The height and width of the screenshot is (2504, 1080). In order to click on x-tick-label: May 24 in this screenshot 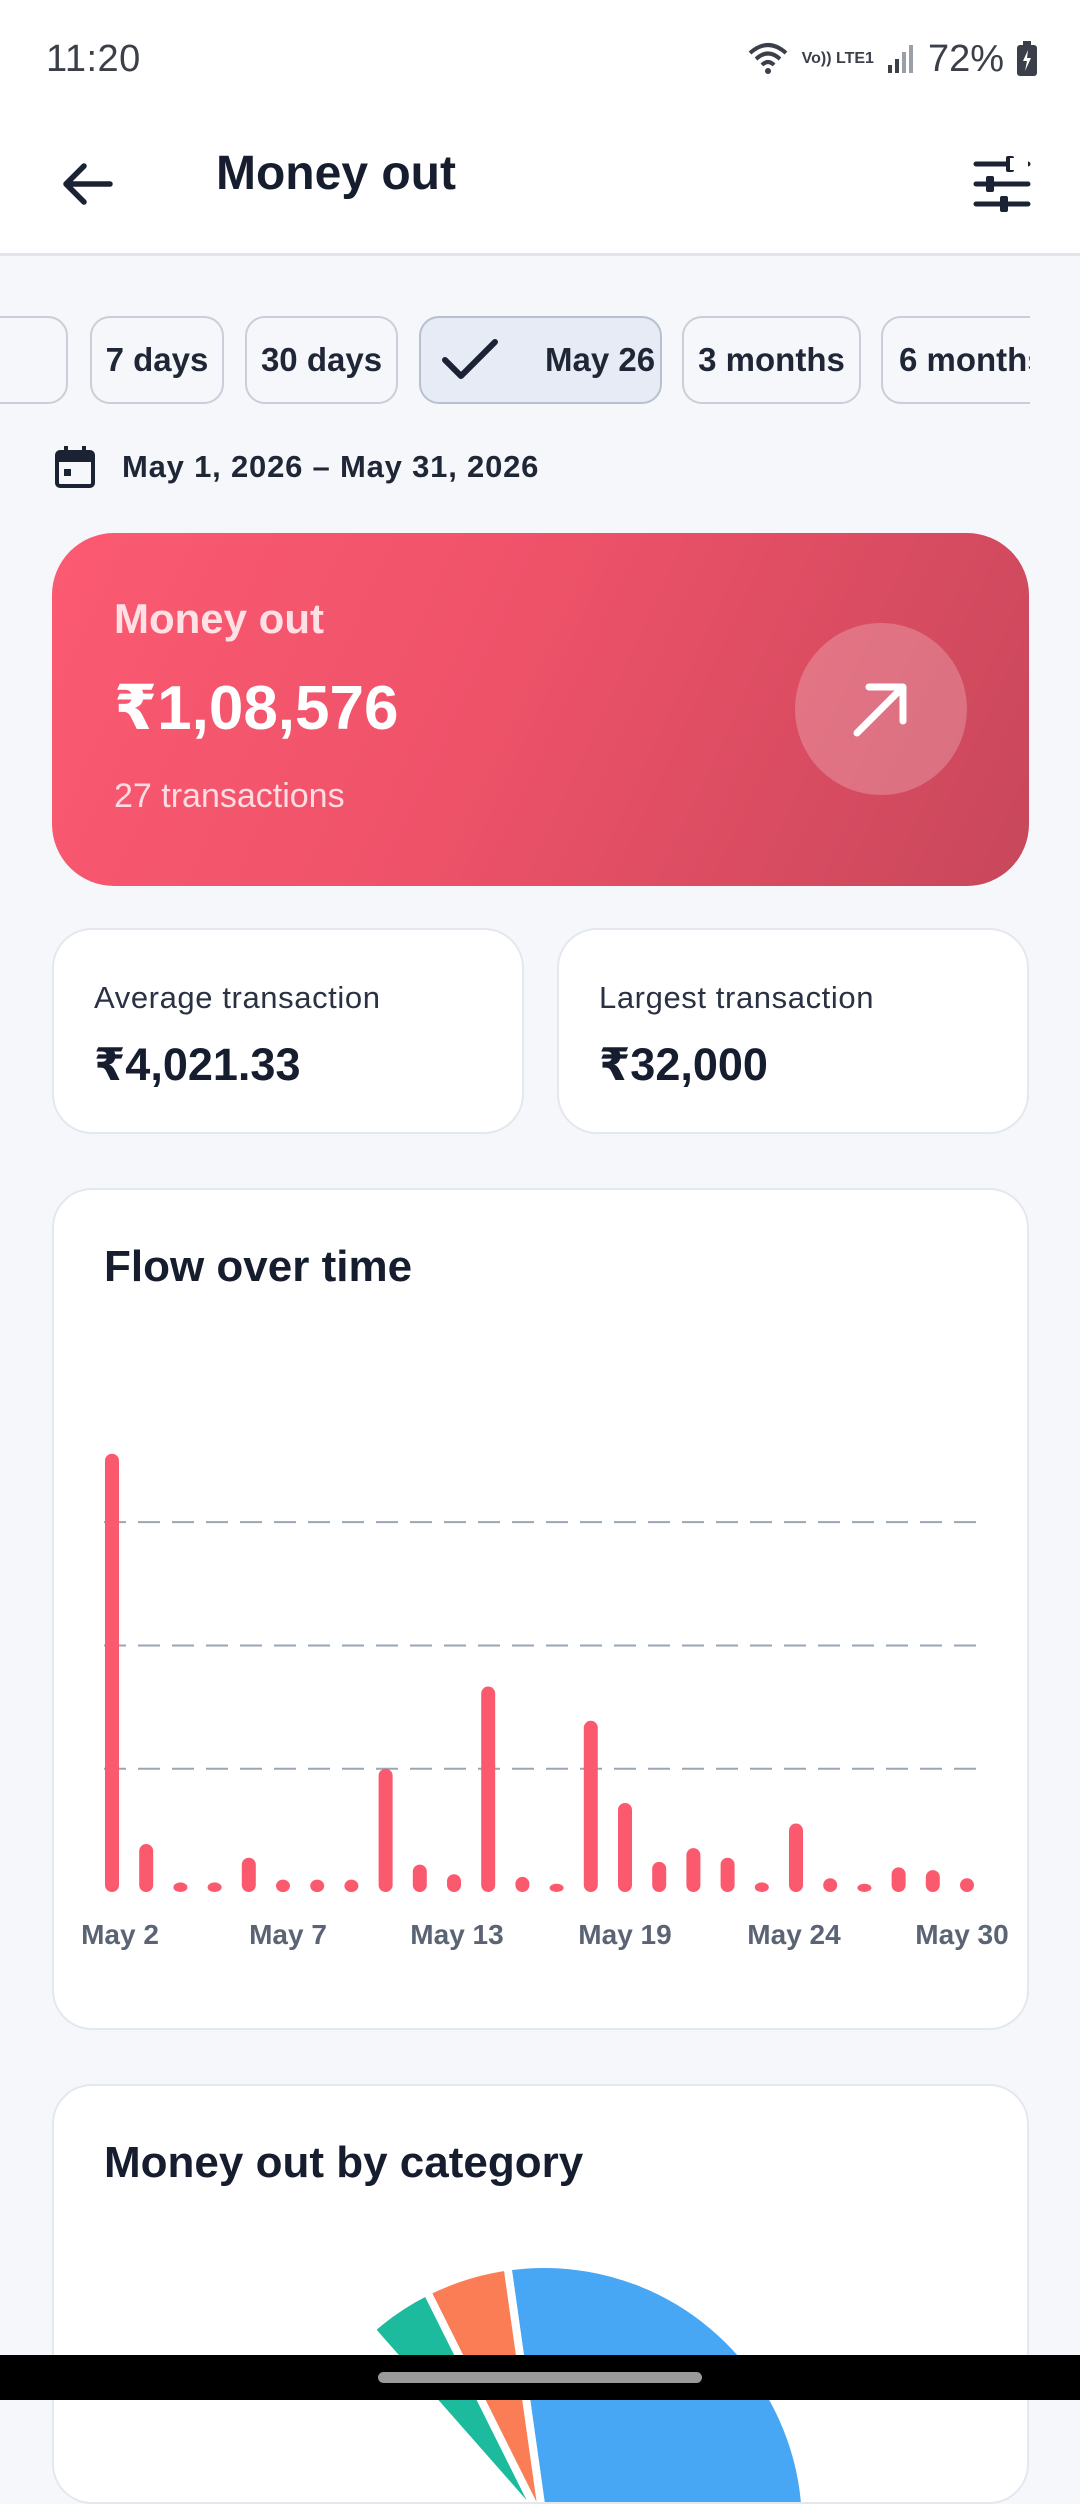, I will do `click(794, 1934)`.